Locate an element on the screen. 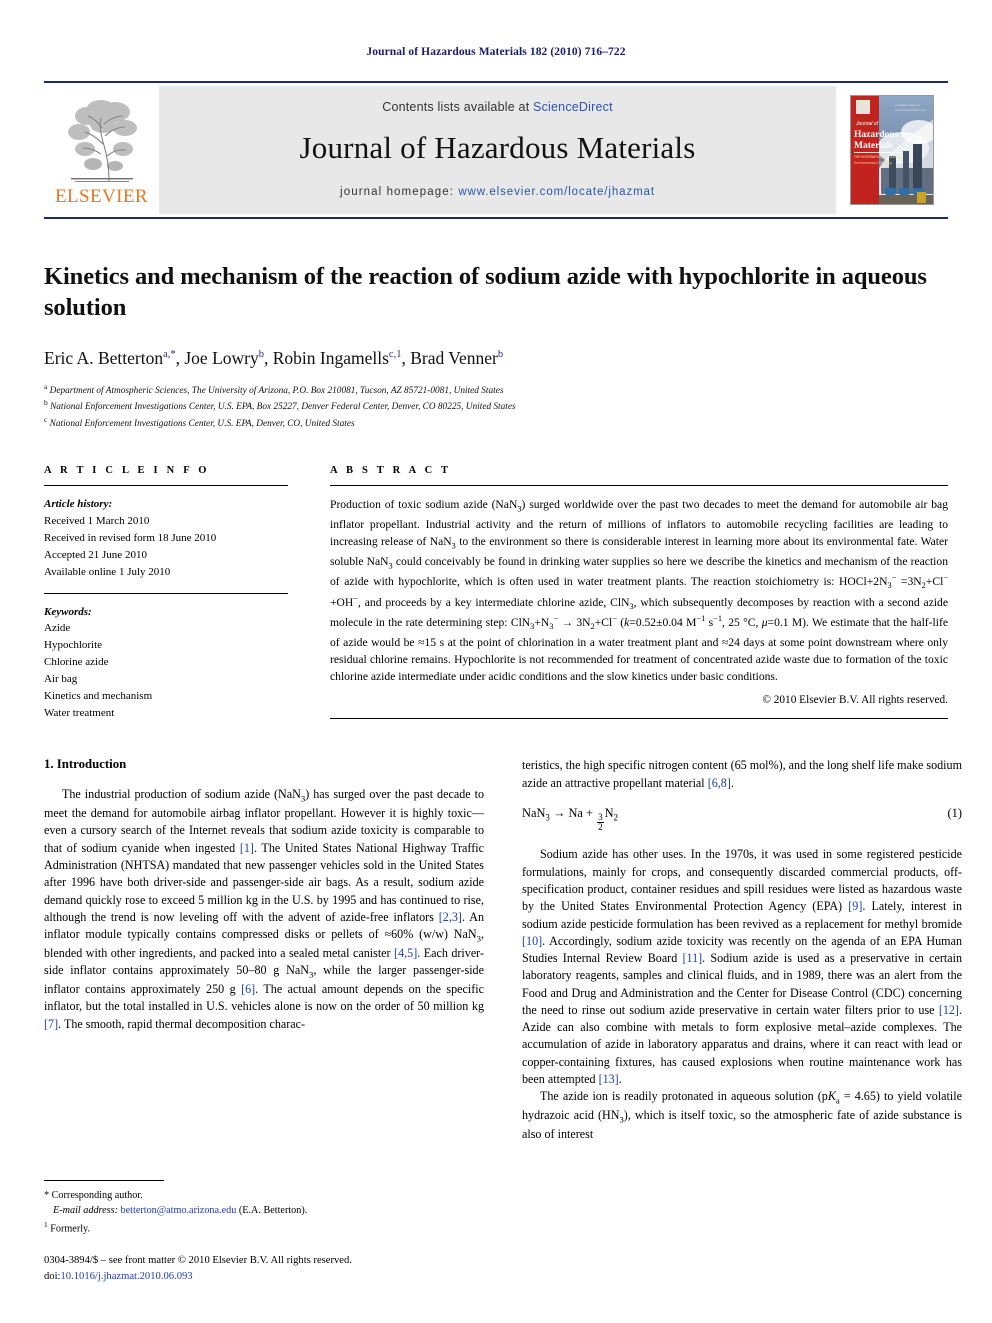 The height and width of the screenshot is (1323, 992). section-heading-introduction: 1. Introduction is located at coordinates (85, 764).